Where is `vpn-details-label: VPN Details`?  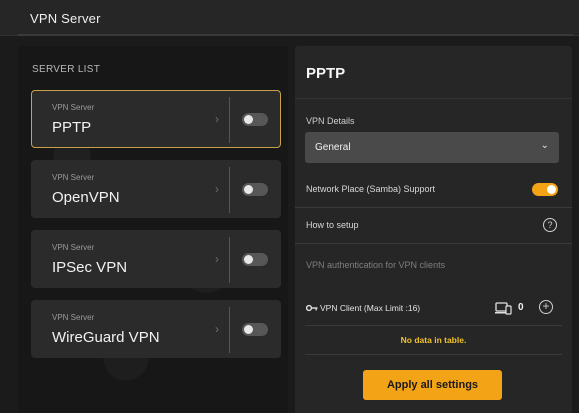 vpn-details-label: VPN Details is located at coordinates (330, 121).